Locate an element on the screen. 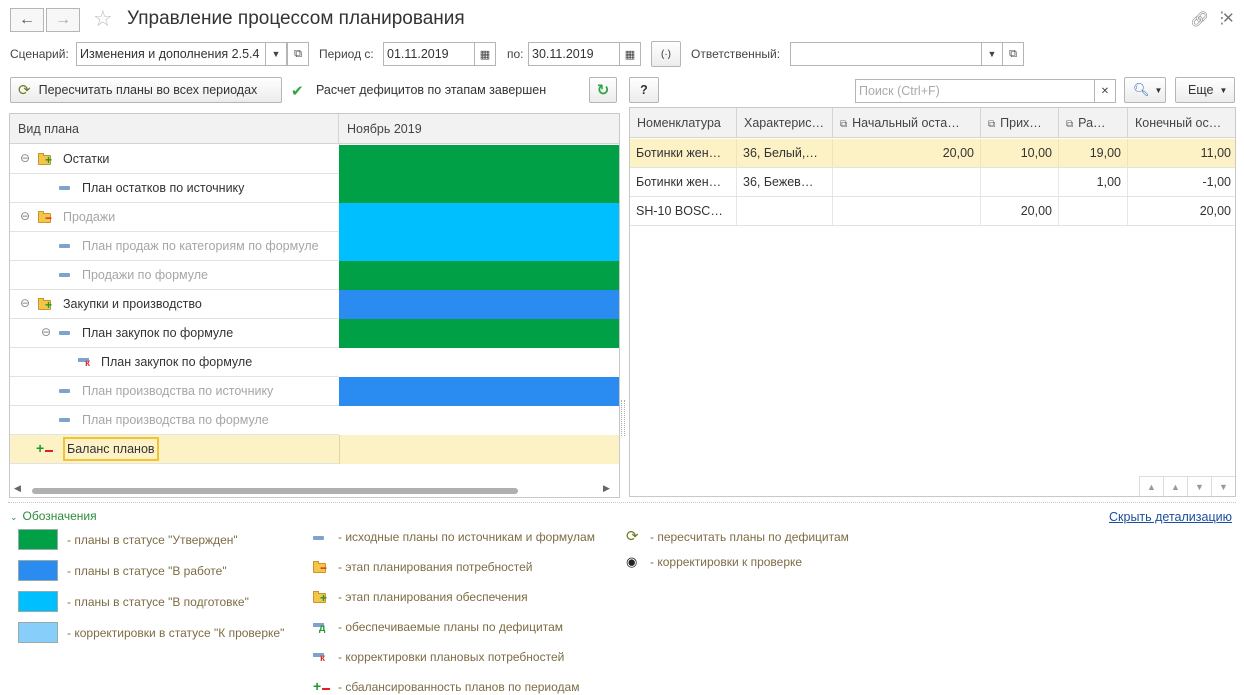  plan-row: План остатков по источнику is located at coordinates (314, 188).